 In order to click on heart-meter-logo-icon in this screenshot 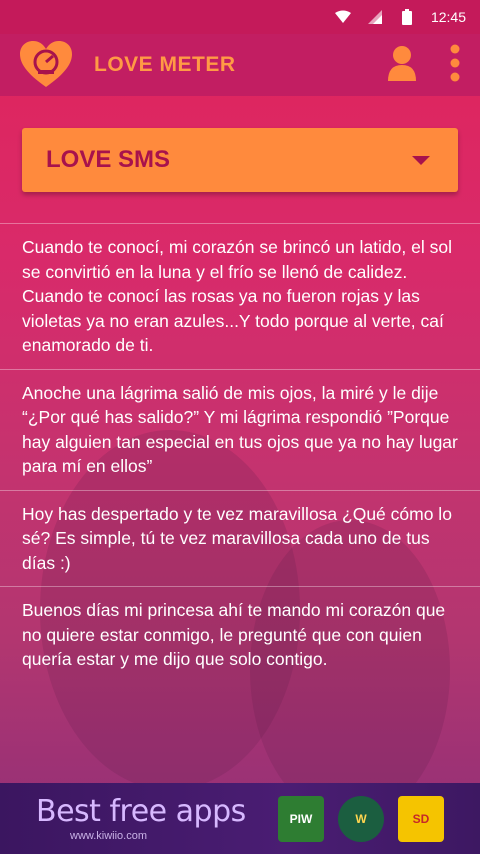, I will do `click(46, 65)`.